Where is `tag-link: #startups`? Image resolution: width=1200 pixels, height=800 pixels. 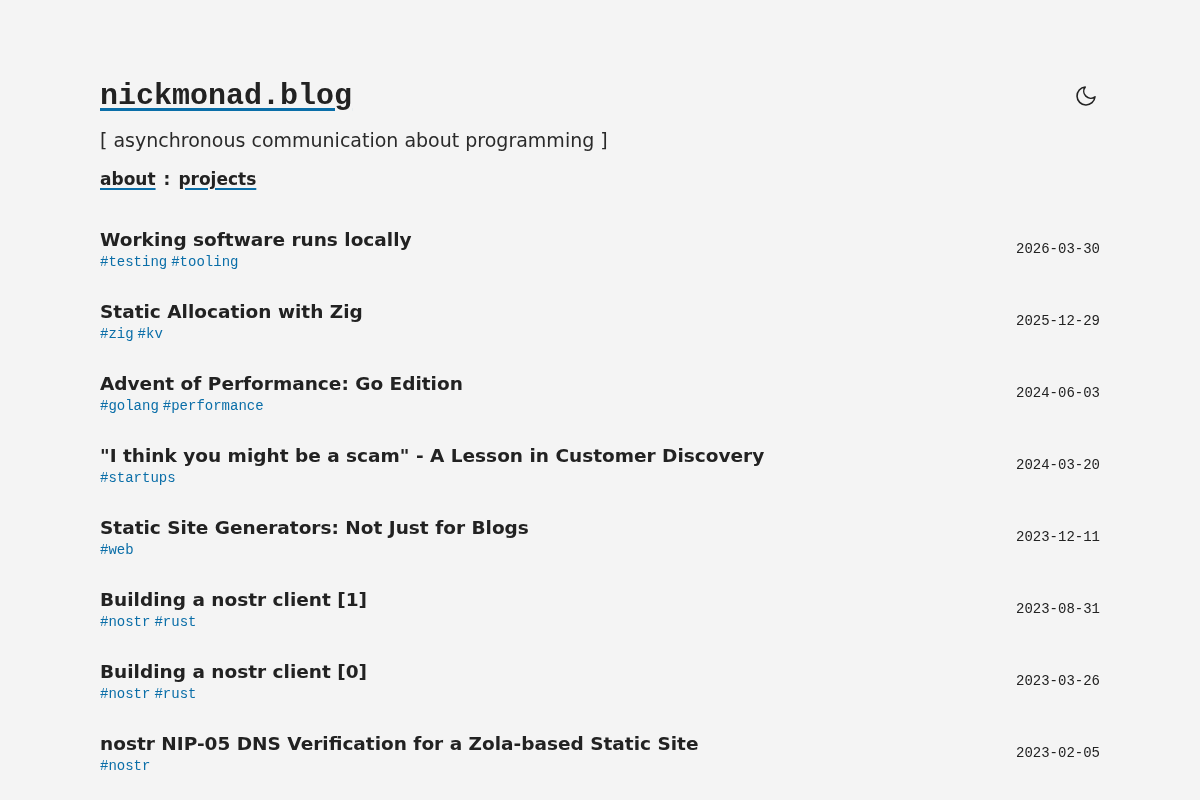 tag-link: #startups is located at coordinates (138, 478).